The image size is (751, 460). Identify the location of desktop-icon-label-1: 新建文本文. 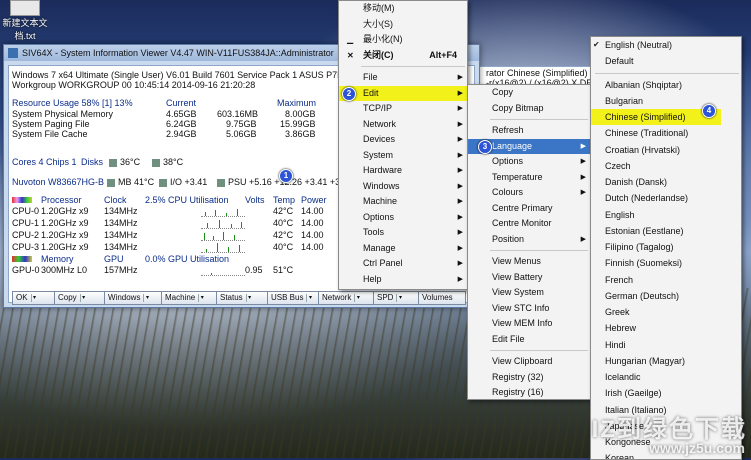
(25, 23).